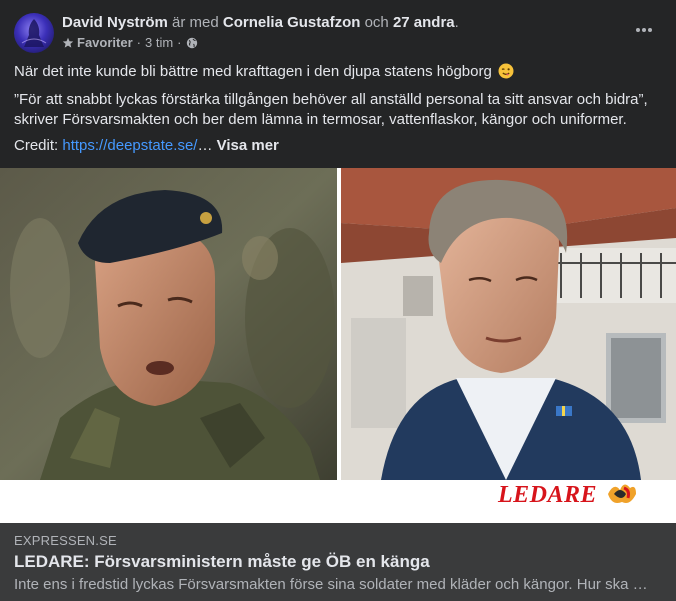  I want to click on with-text: är med, so click(195, 22).